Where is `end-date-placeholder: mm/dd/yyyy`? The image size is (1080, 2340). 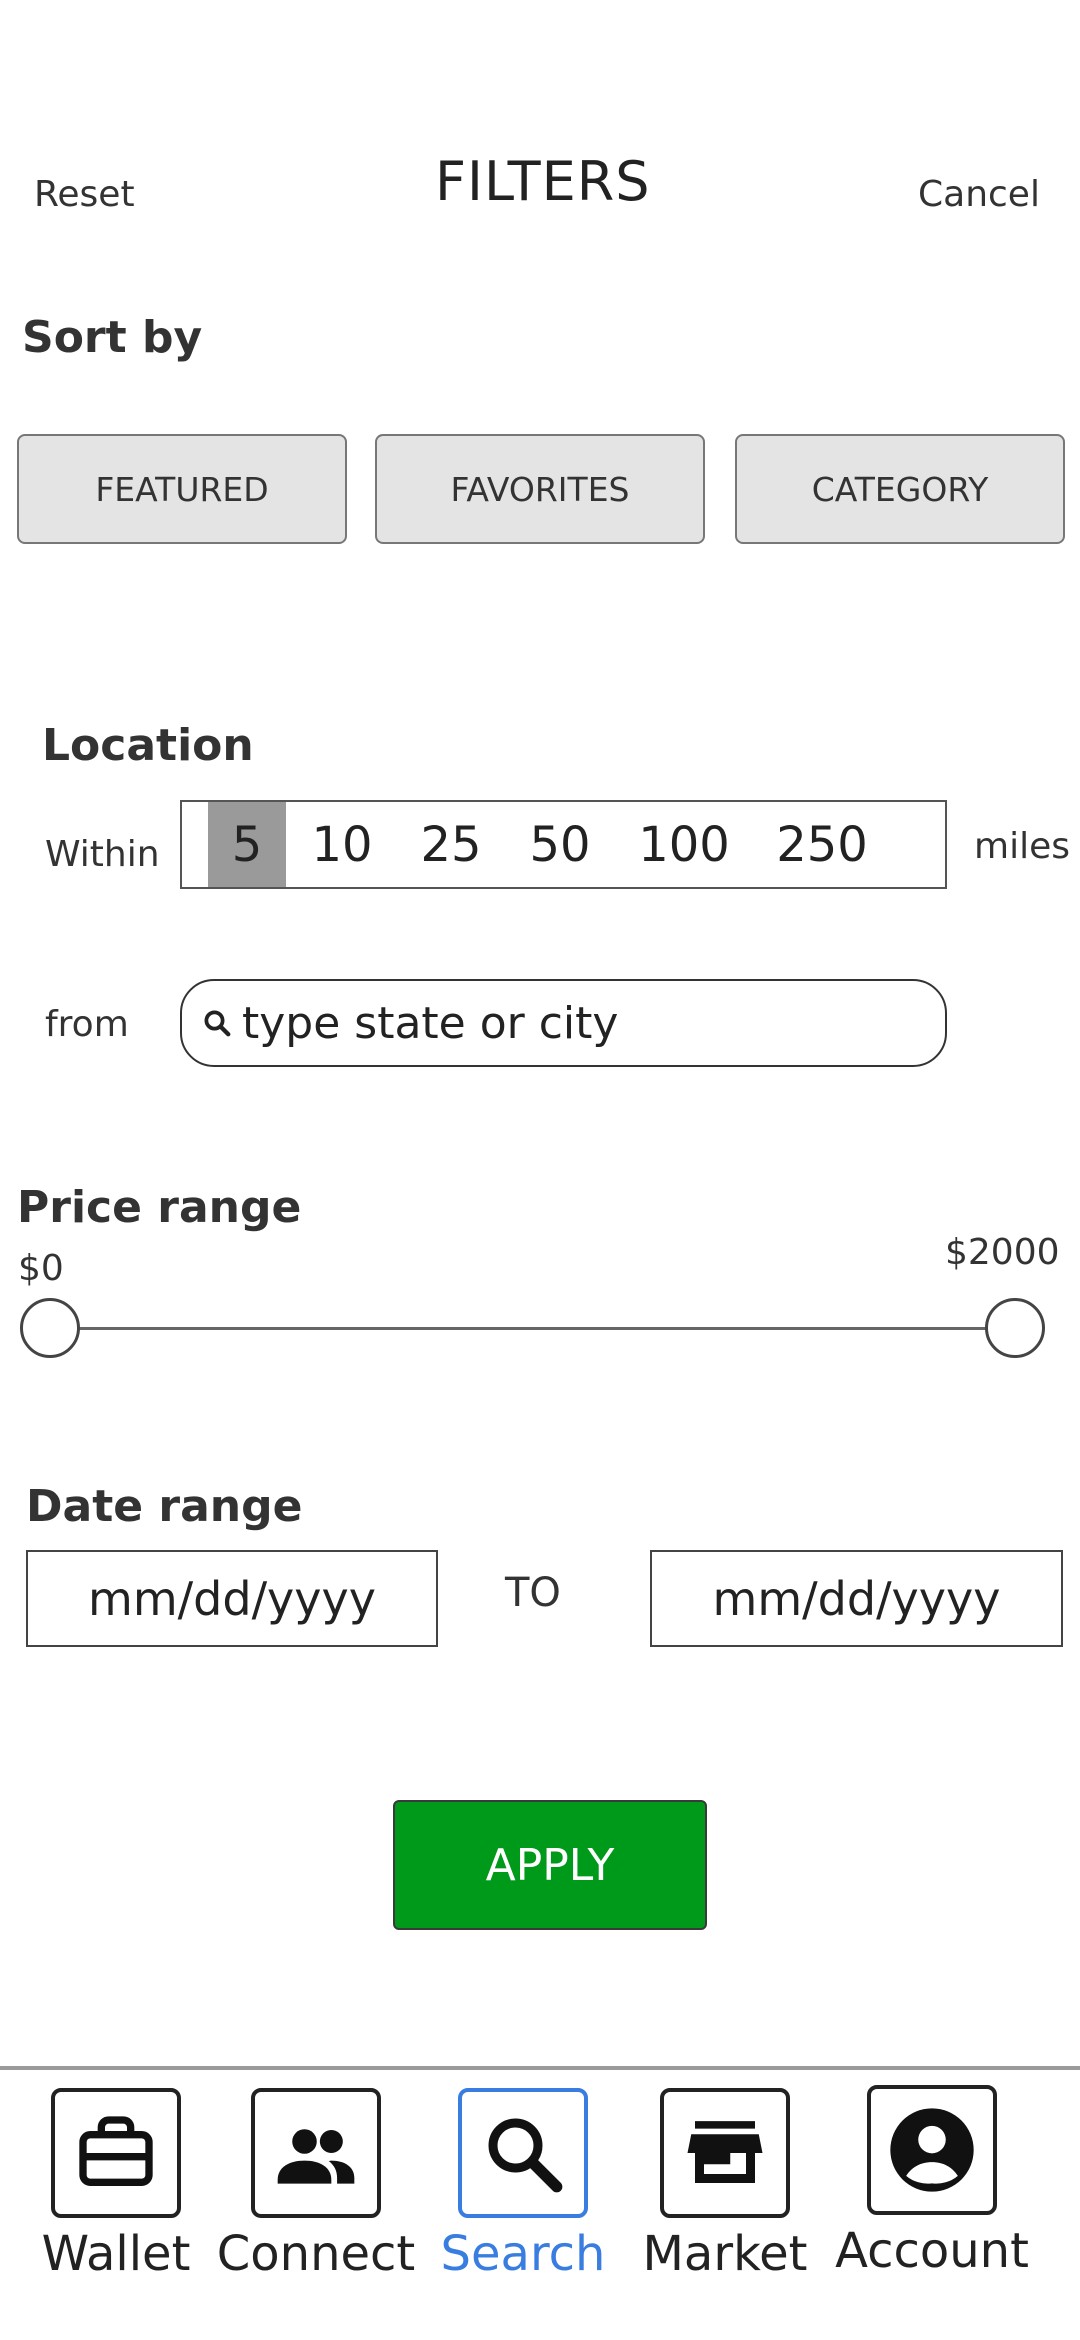 end-date-placeholder: mm/dd/yyyy is located at coordinates (856, 1598).